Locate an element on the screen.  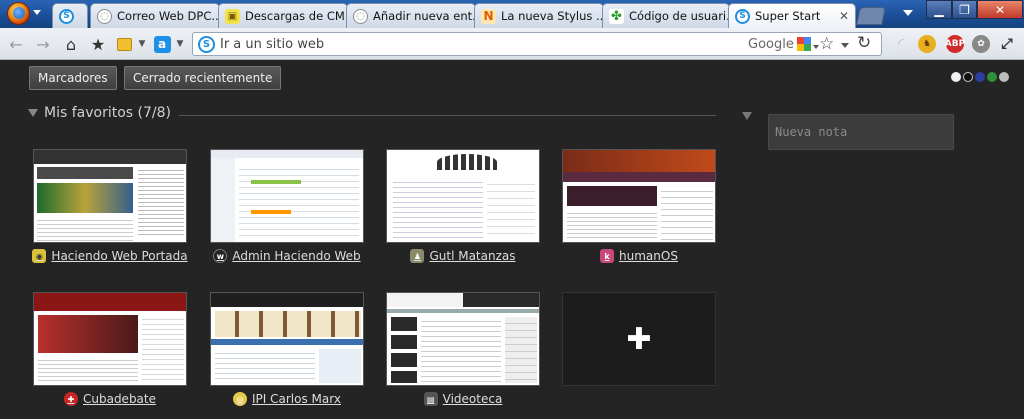
history-dropdown-icon is located at coordinates (845, 45).